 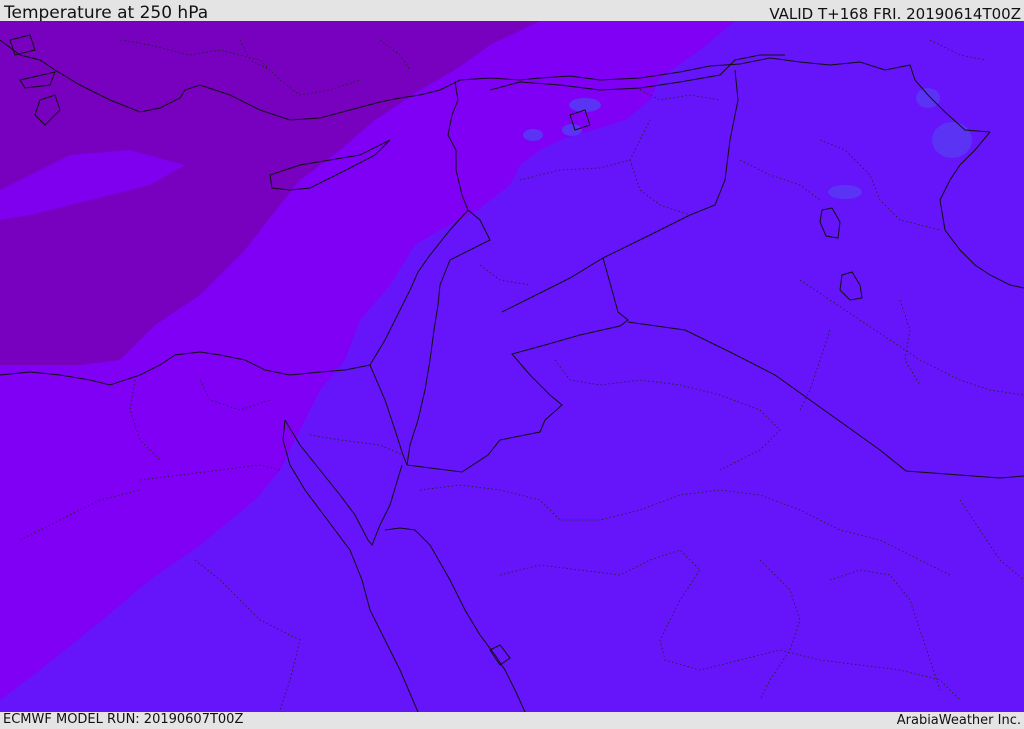 What do you see at coordinates (123, 719) in the screenshot?
I see `model-run-label: ECMWF MODEL RUN: 20190607T00Z` at bounding box center [123, 719].